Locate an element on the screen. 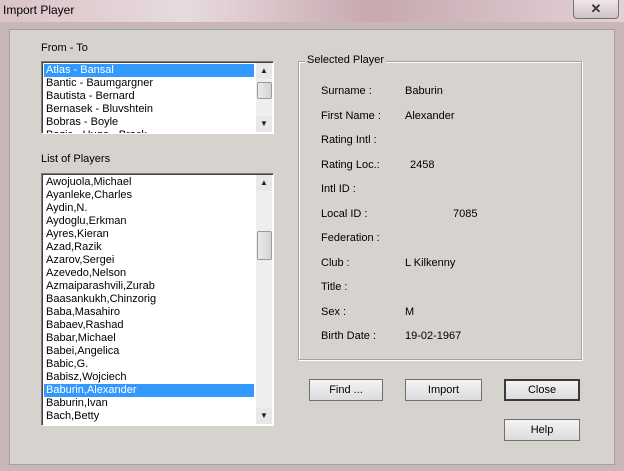  window-title: Import Player is located at coordinates (39, 10).